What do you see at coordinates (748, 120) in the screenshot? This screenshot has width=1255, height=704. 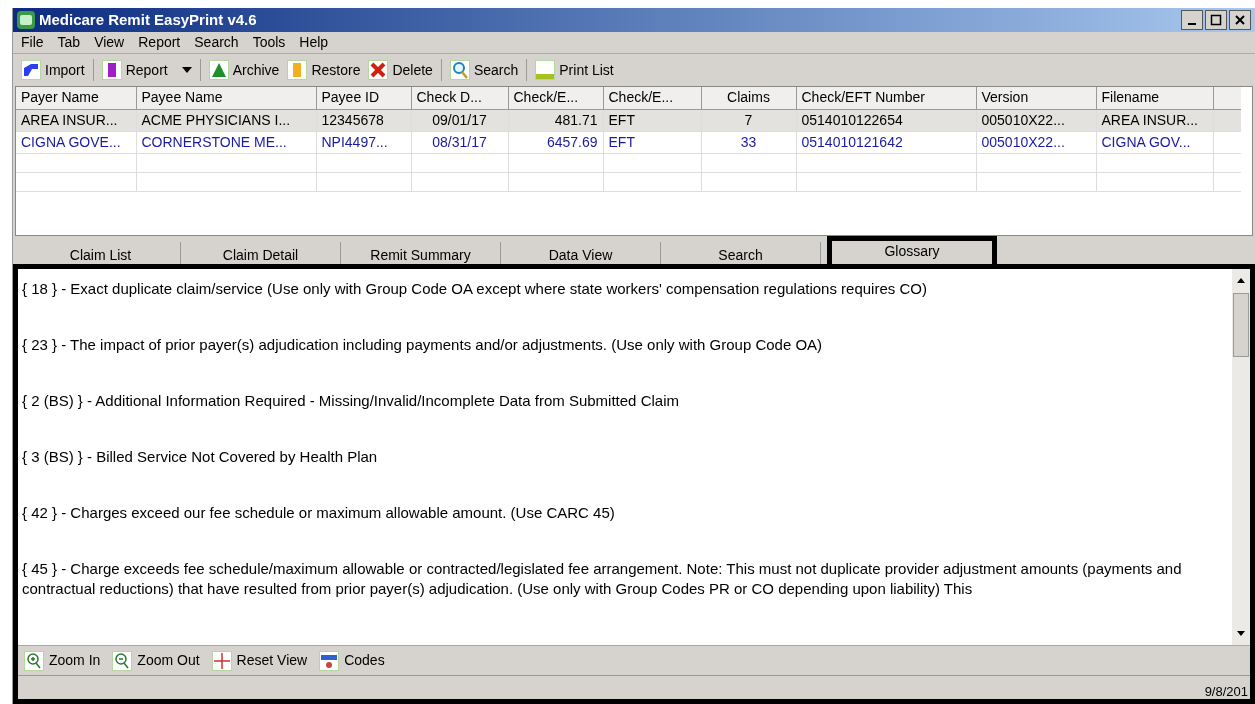 I see `table-cell: 7` at bounding box center [748, 120].